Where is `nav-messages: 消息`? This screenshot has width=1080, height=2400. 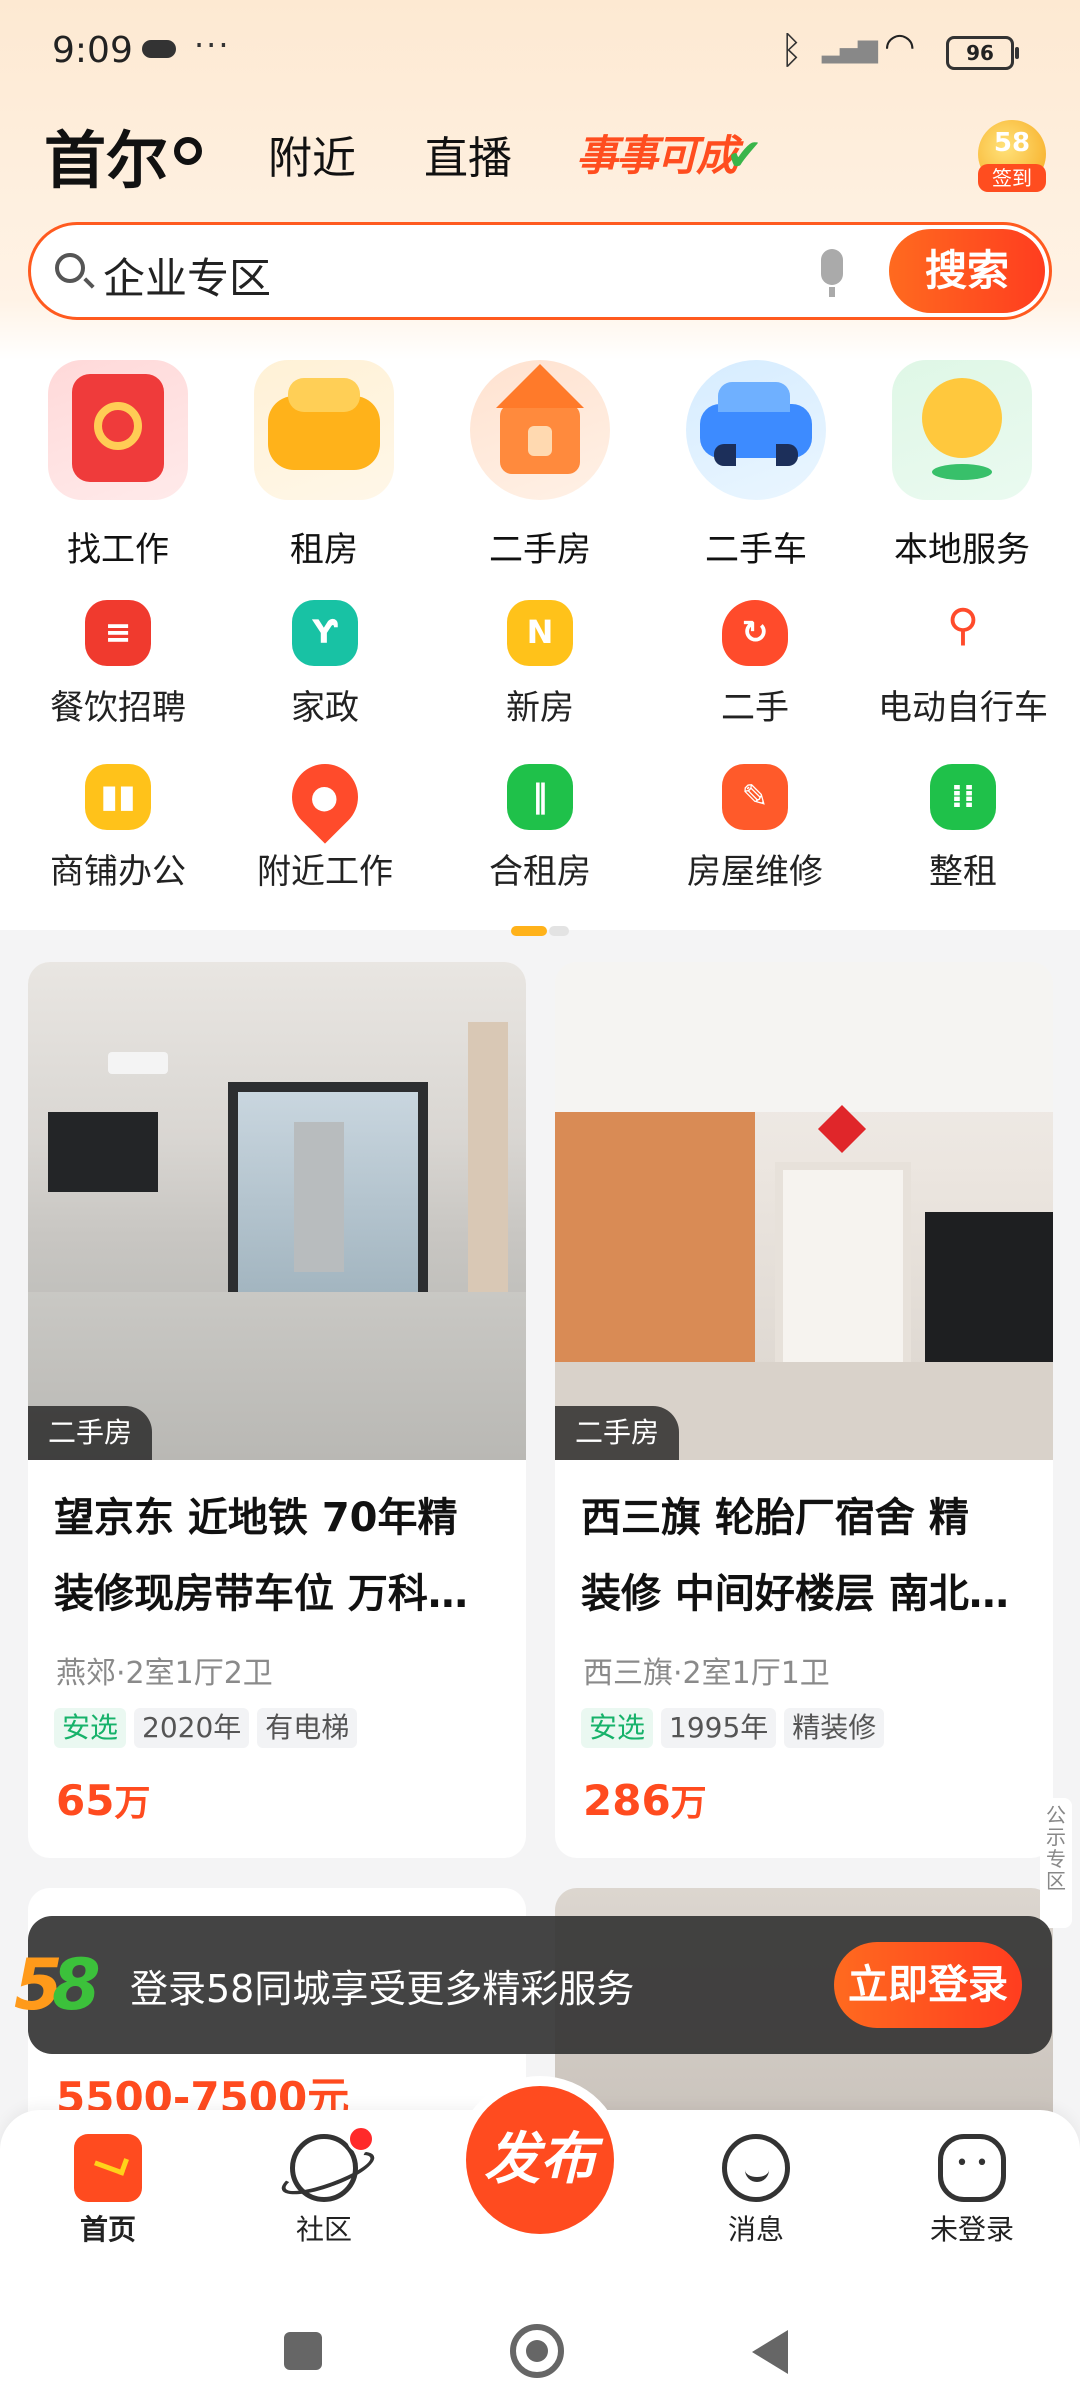 nav-messages: 消息 is located at coordinates (756, 2191).